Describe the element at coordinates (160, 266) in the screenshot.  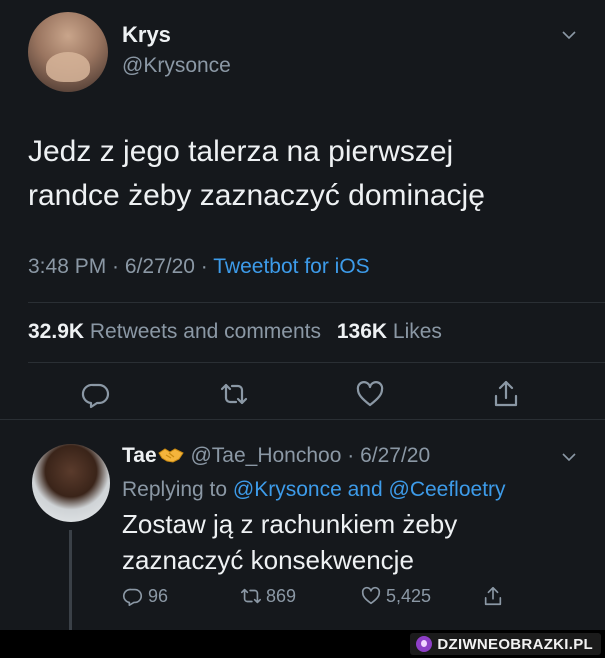
I see `tweet-date: 6/27/20` at that location.